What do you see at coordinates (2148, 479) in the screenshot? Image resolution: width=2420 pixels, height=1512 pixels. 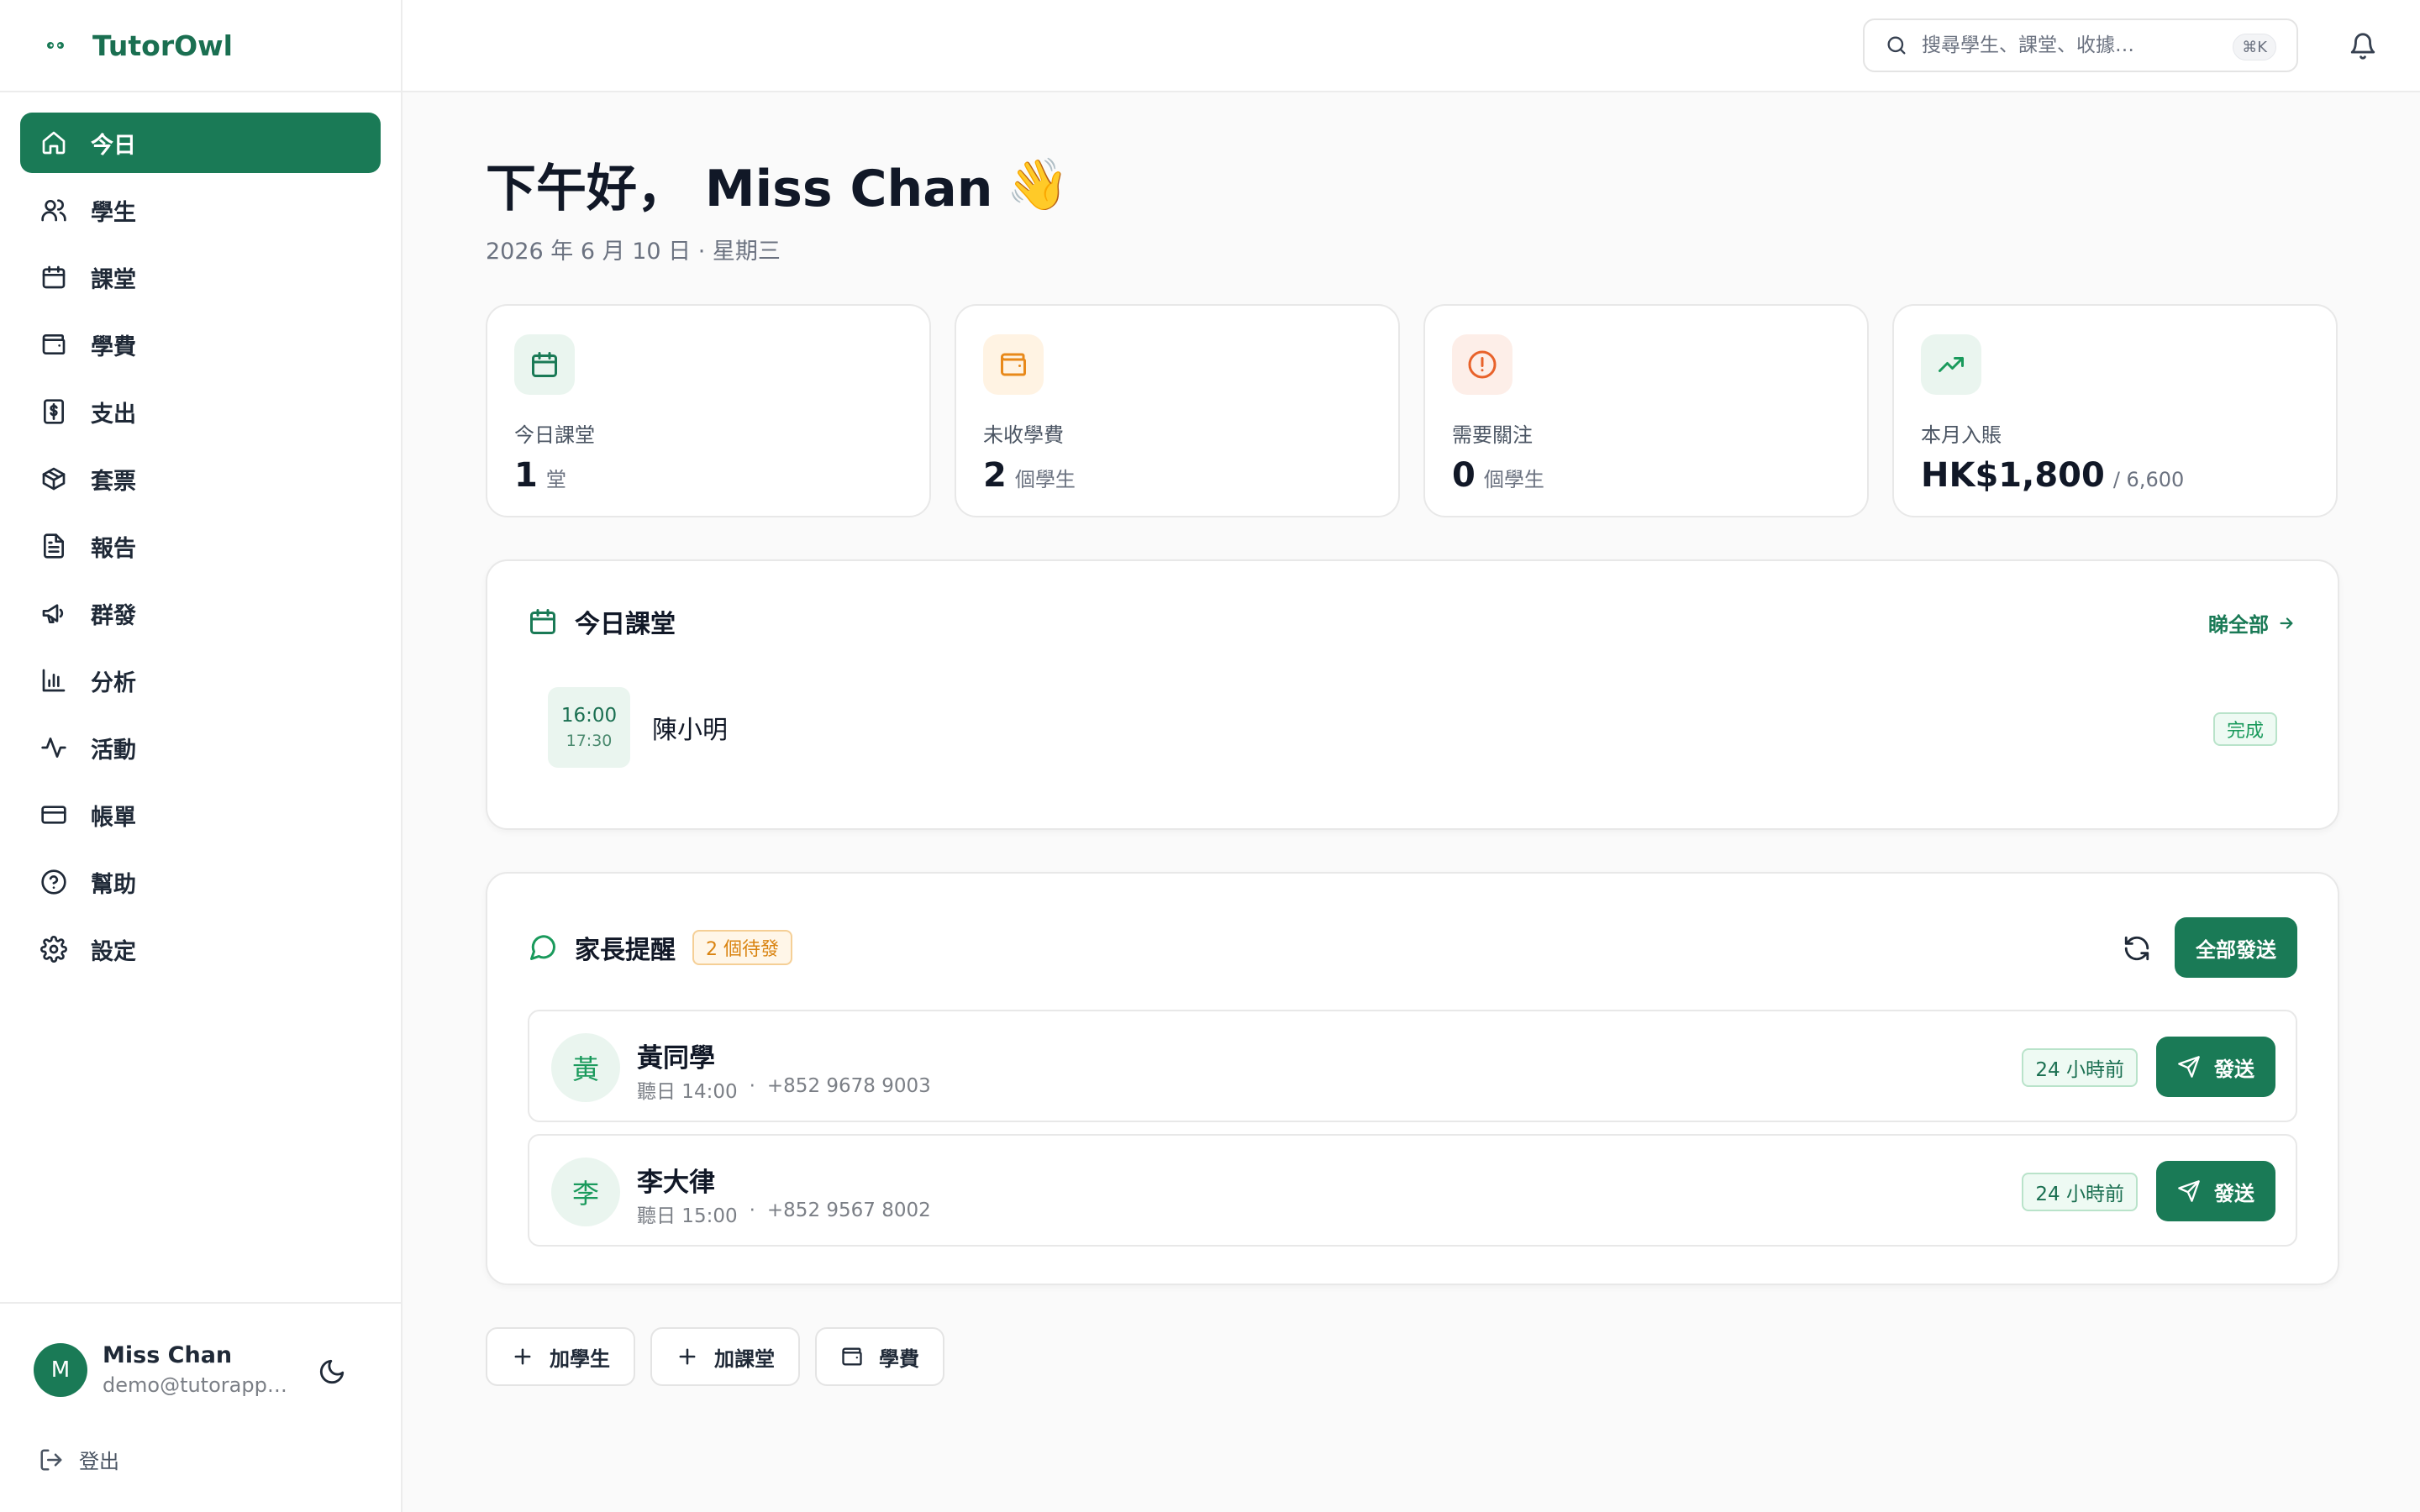 I see `stat-unit: / 6,600` at bounding box center [2148, 479].